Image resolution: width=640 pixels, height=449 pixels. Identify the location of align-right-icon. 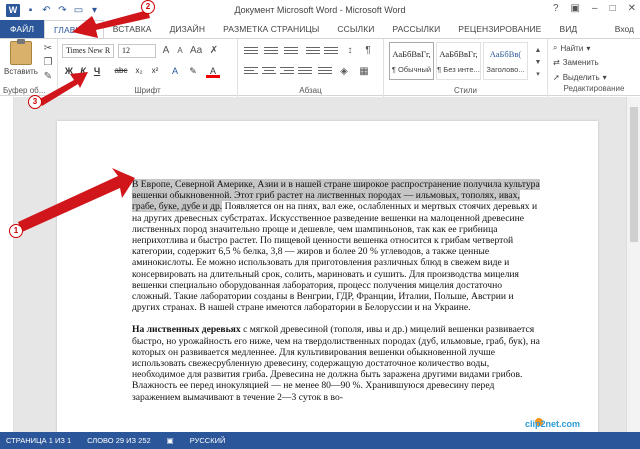
(287, 71).